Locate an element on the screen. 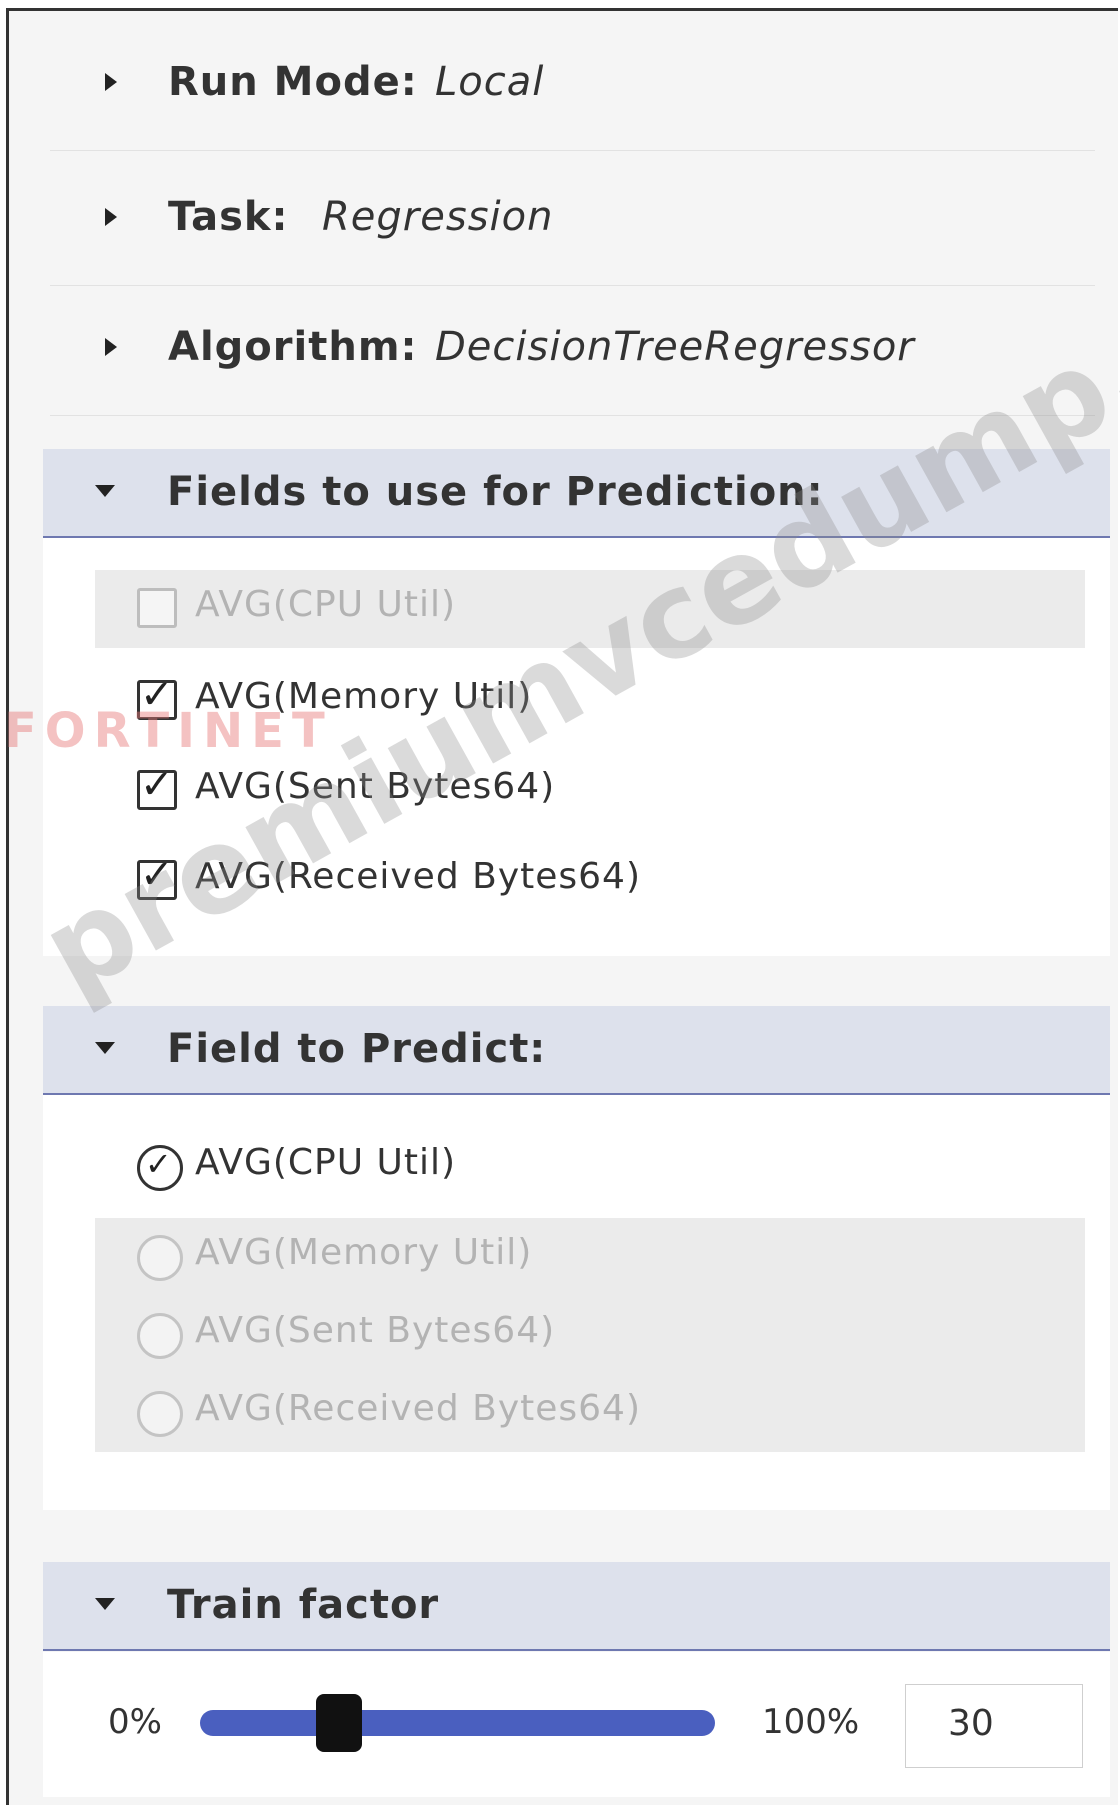 The height and width of the screenshot is (1807, 1120). predict-option-cpu-util: ✓ AVG(CPU Util) is located at coordinates (590, 1167).